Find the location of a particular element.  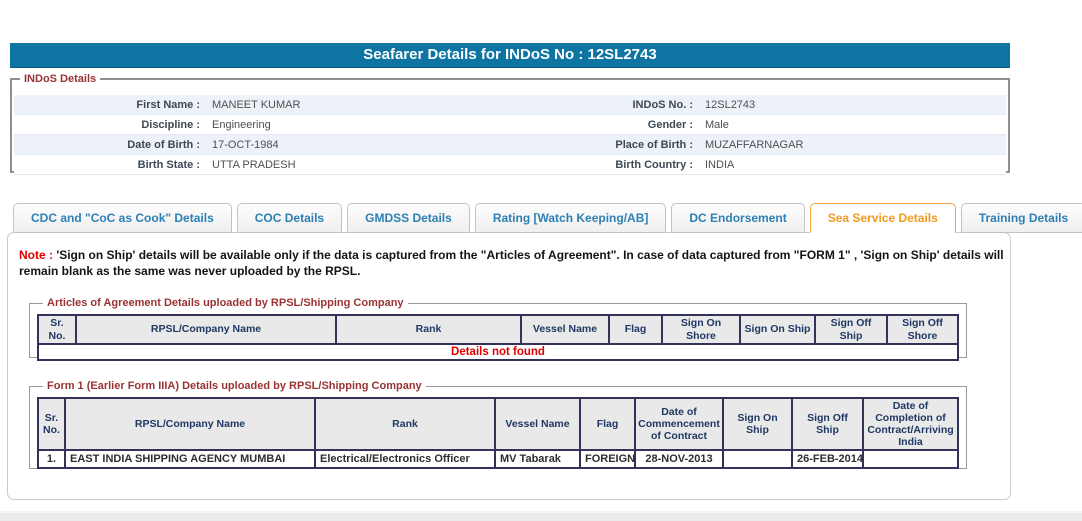

cell-flag: FOREIGN is located at coordinates (607, 459).